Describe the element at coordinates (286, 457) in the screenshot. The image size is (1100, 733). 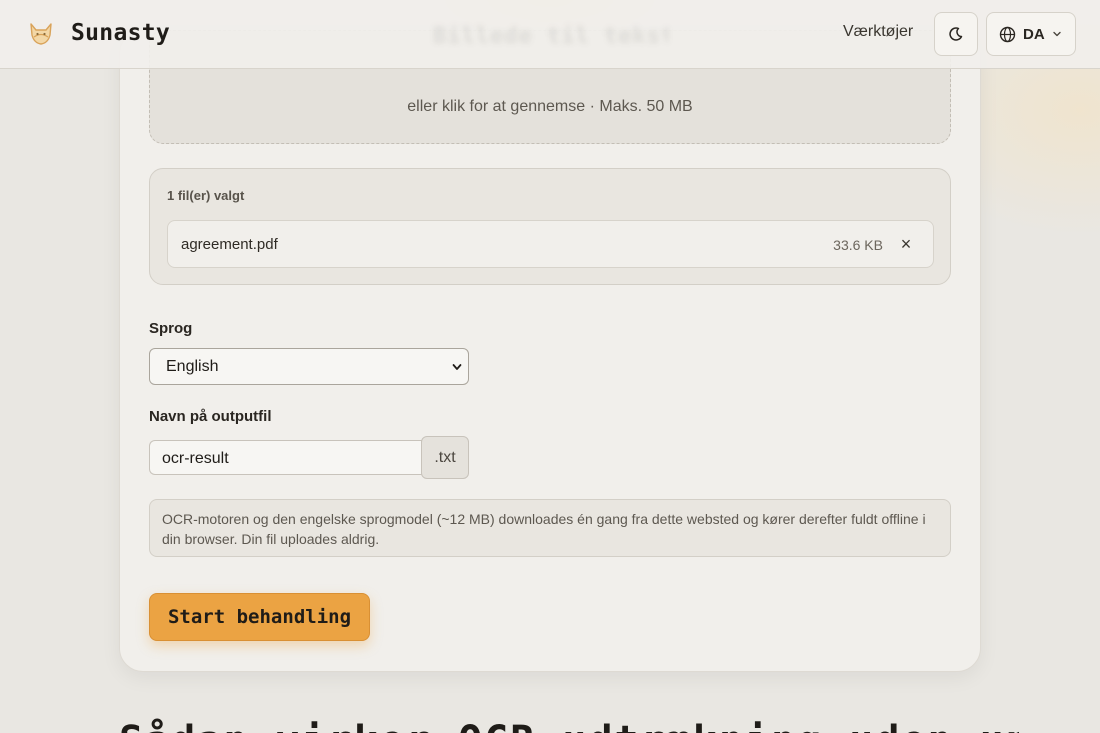
I see `output-filename-input: ocr-result` at that location.